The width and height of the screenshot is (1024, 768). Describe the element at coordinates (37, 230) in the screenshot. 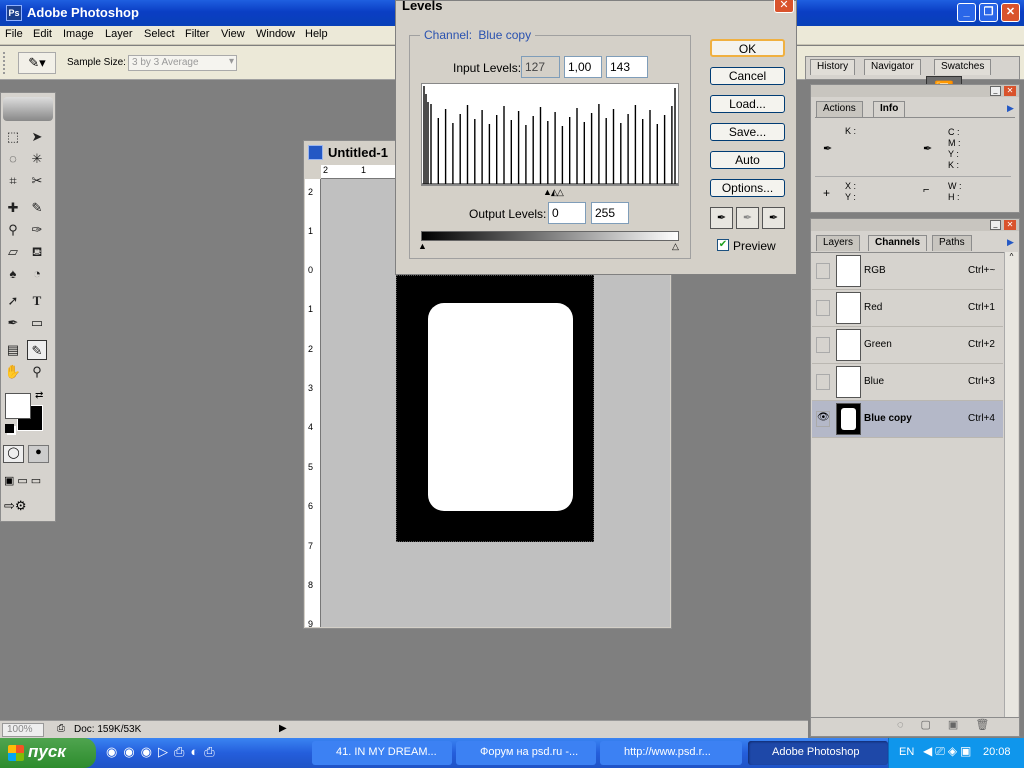

I see `history-brush-tool-icon: ✑` at that location.